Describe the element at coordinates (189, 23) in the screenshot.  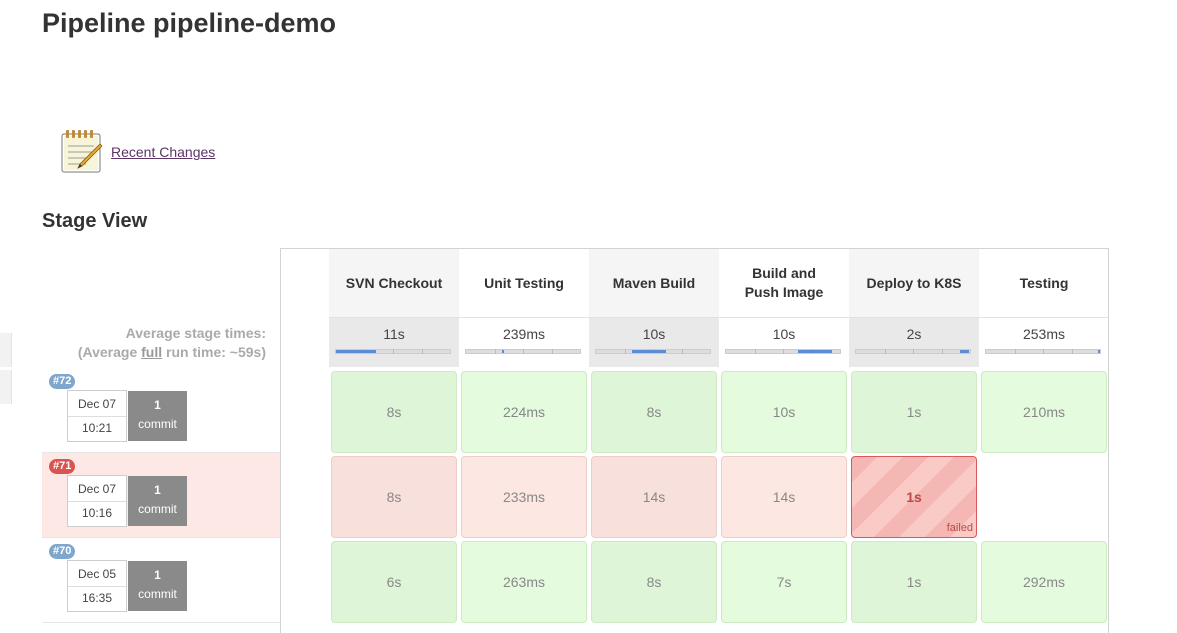
I see `page-title: Pipeline pipeline-demo` at that location.